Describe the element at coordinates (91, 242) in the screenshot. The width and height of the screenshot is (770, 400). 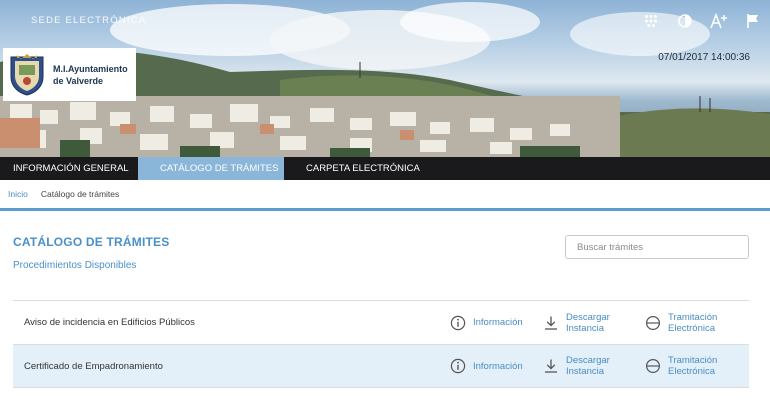
I see `page-title: CATÁLOGO DE TRÁMITES` at that location.